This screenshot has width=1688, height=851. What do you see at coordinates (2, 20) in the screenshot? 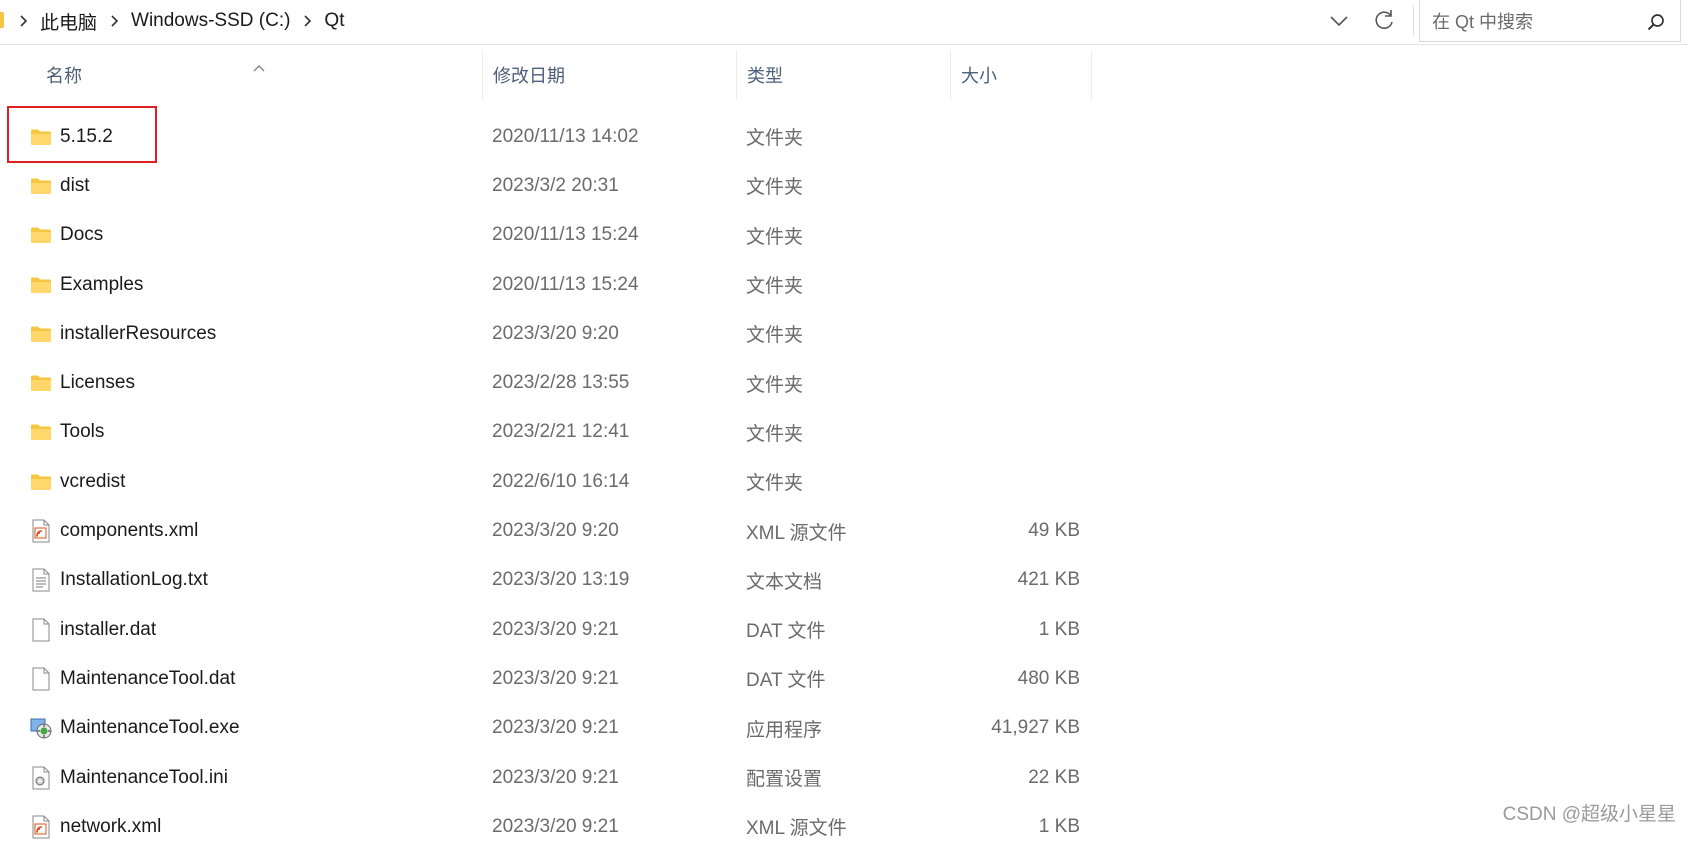
I see `folder-strip-icon` at bounding box center [2, 20].